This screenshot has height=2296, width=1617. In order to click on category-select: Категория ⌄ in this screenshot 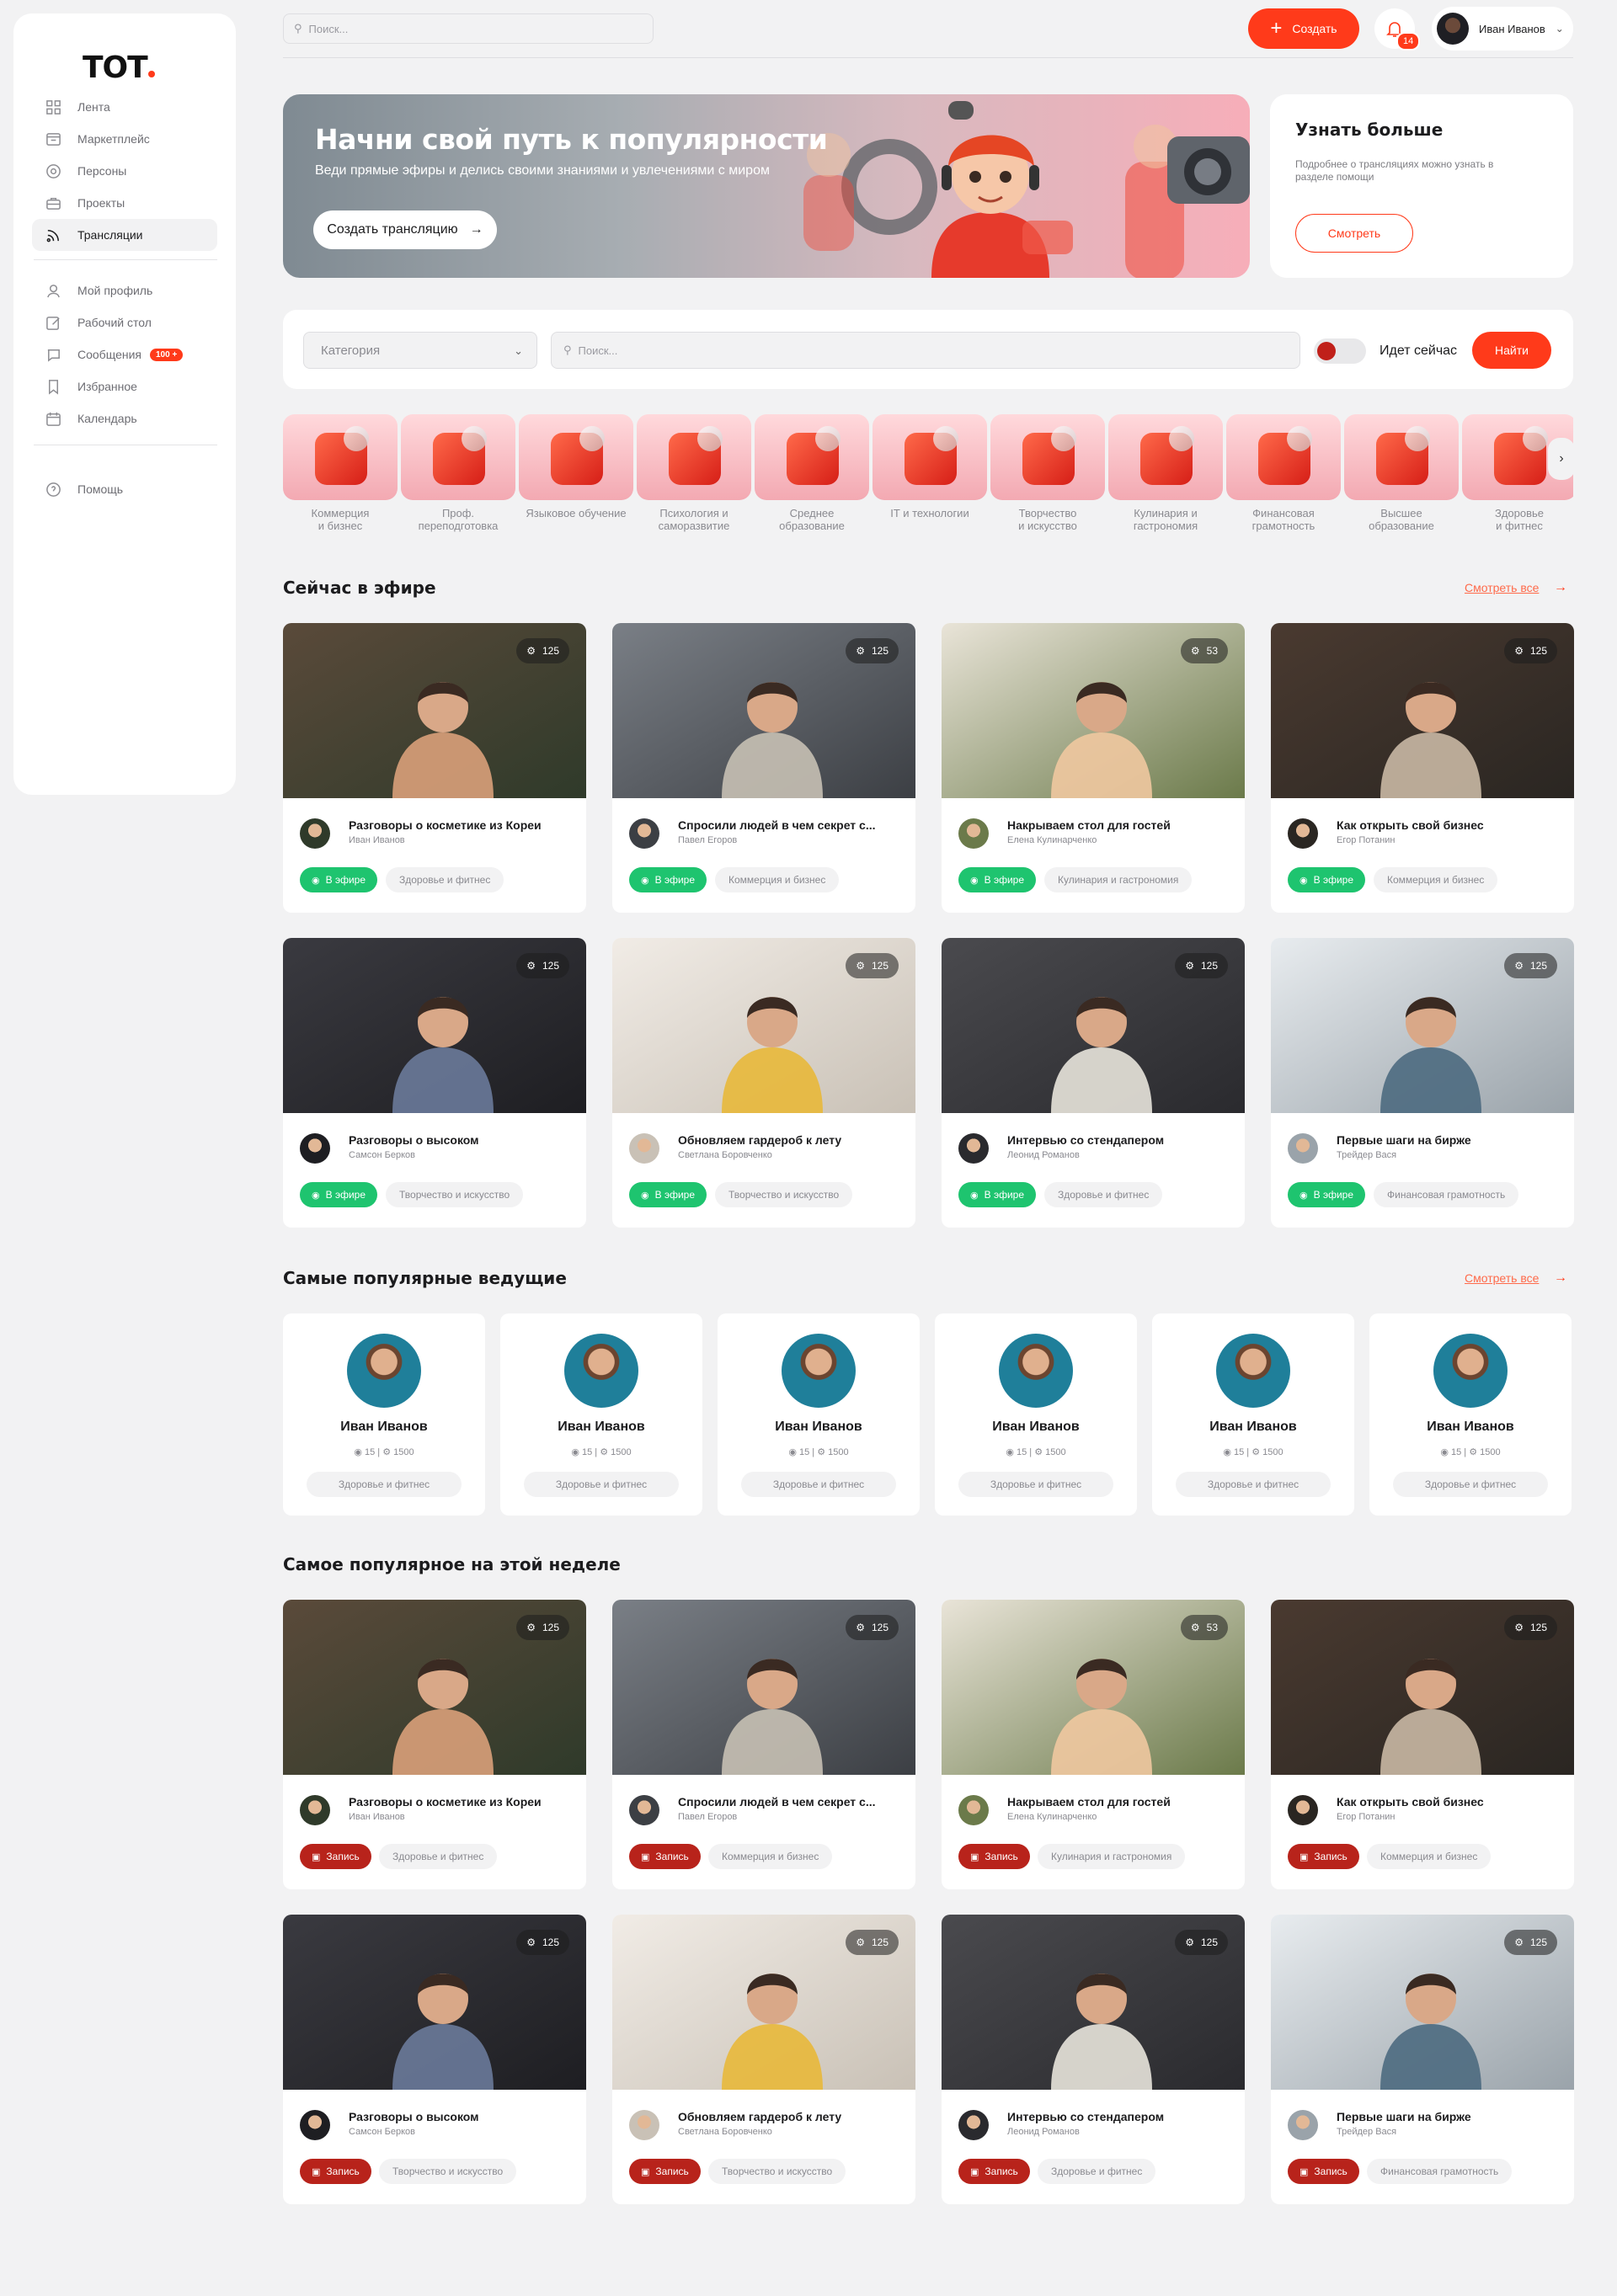, I will do `click(420, 350)`.